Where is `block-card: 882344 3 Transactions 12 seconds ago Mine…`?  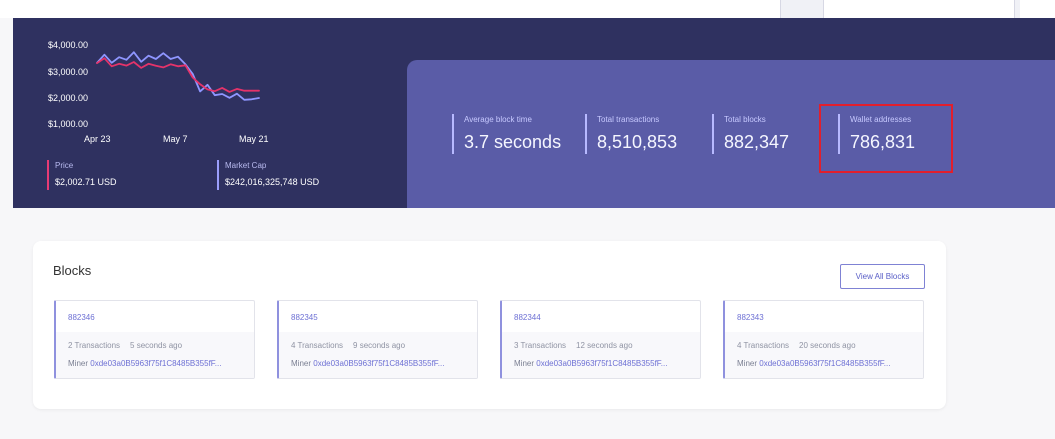 block-card: 882344 3 Transactions 12 seconds ago Mine… is located at coordinates (600, 339).